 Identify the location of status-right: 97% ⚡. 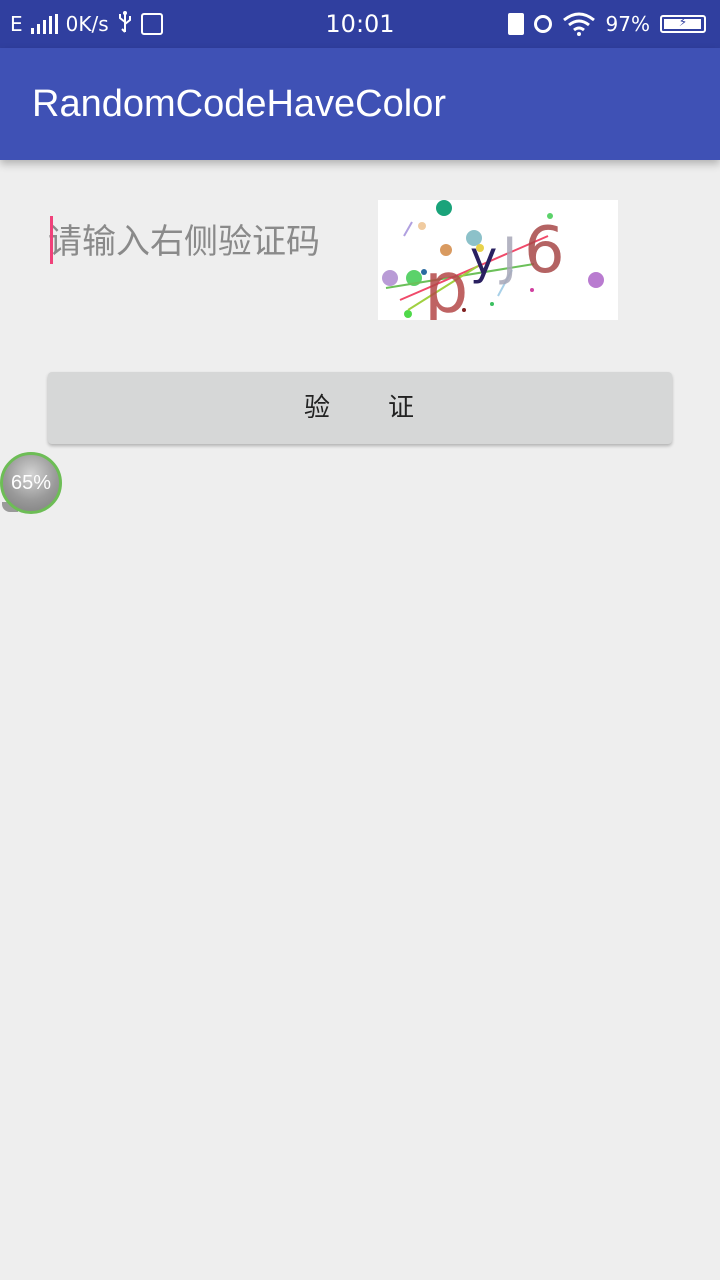
(606, 24).